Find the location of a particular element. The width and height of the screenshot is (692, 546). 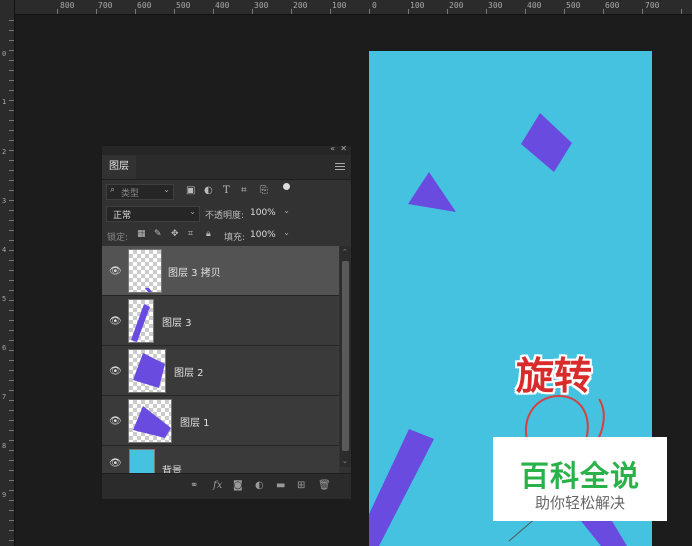

fill-value: 100% is located at coordinates (263, 235).